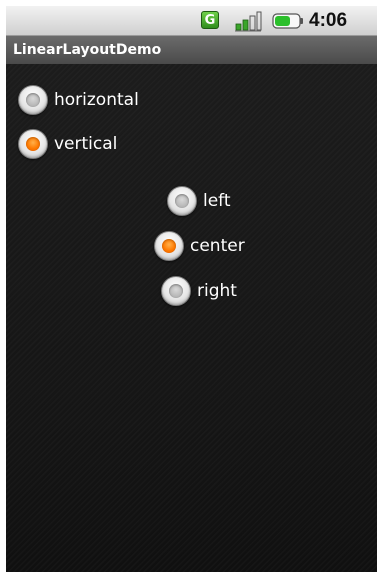 The image size is (383, 578). I want to click on radio-button-center, so click(169, 246).